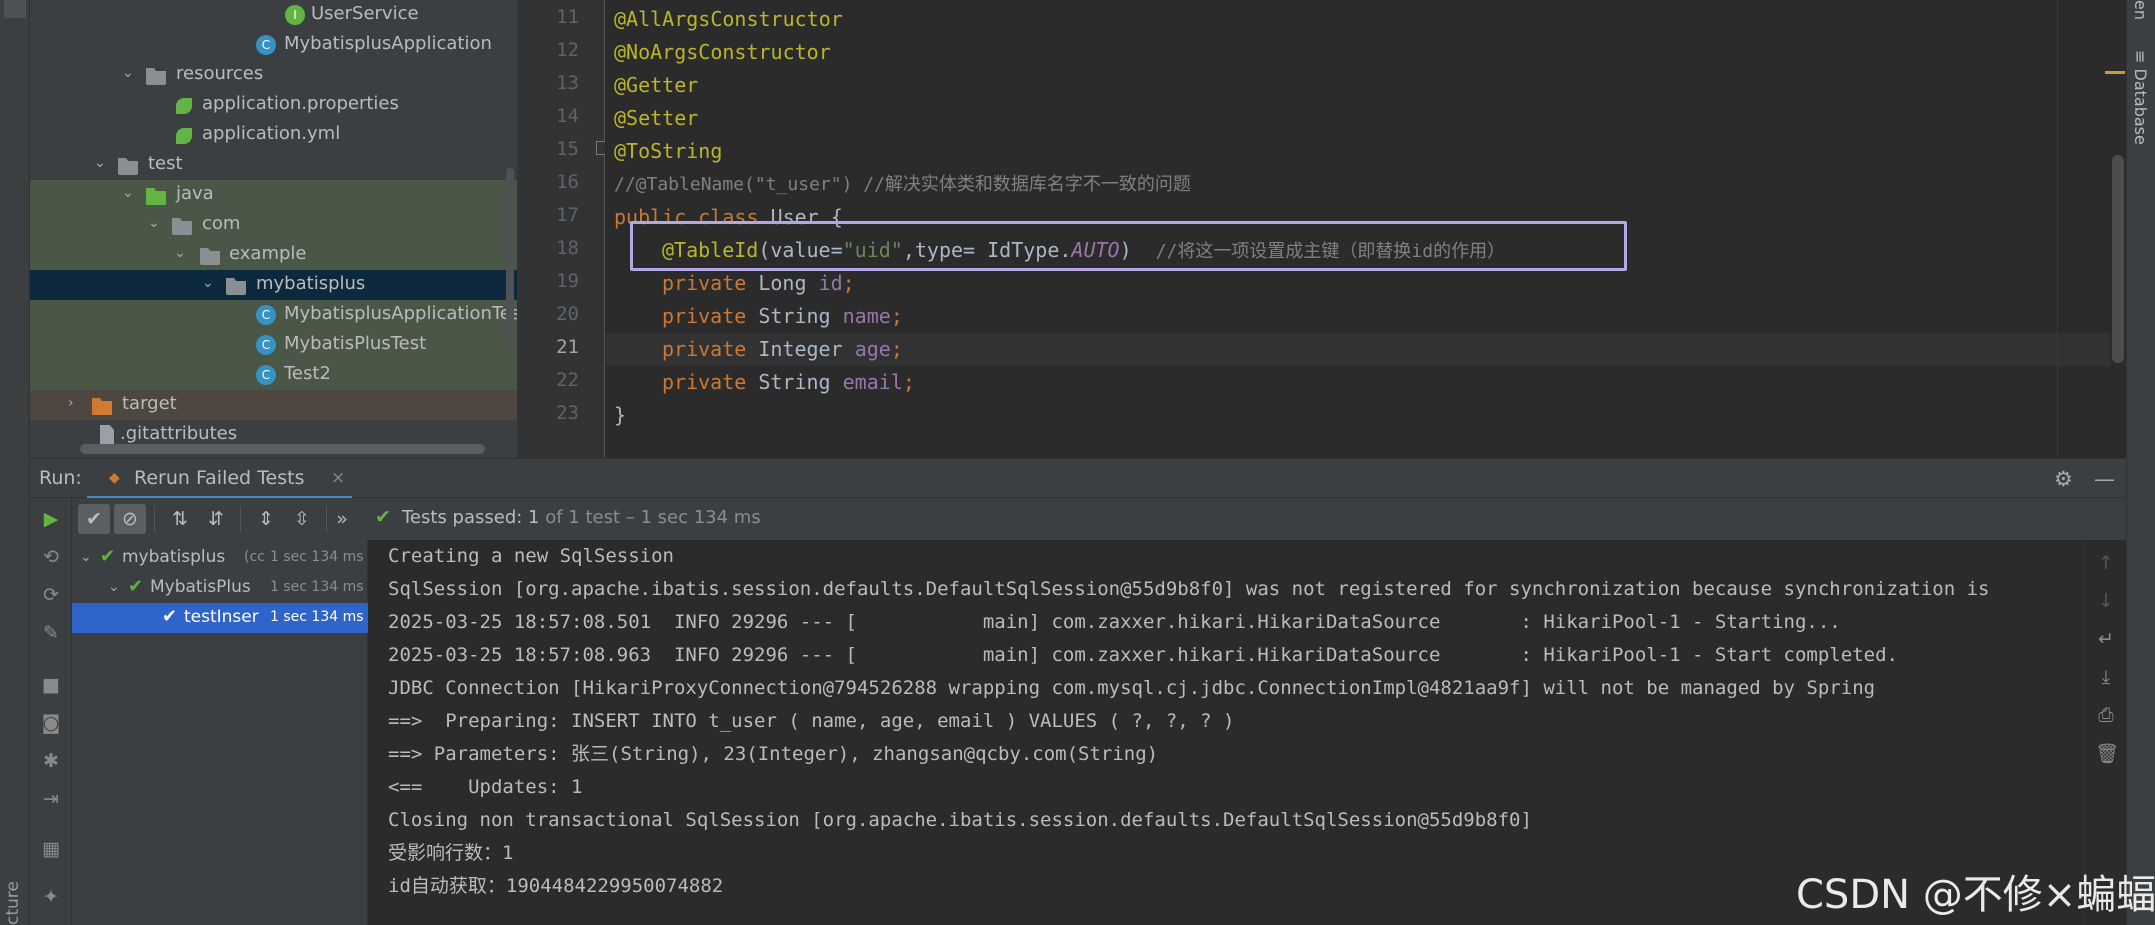  I want to click on minimize-icon: —, so click(2104, 479).